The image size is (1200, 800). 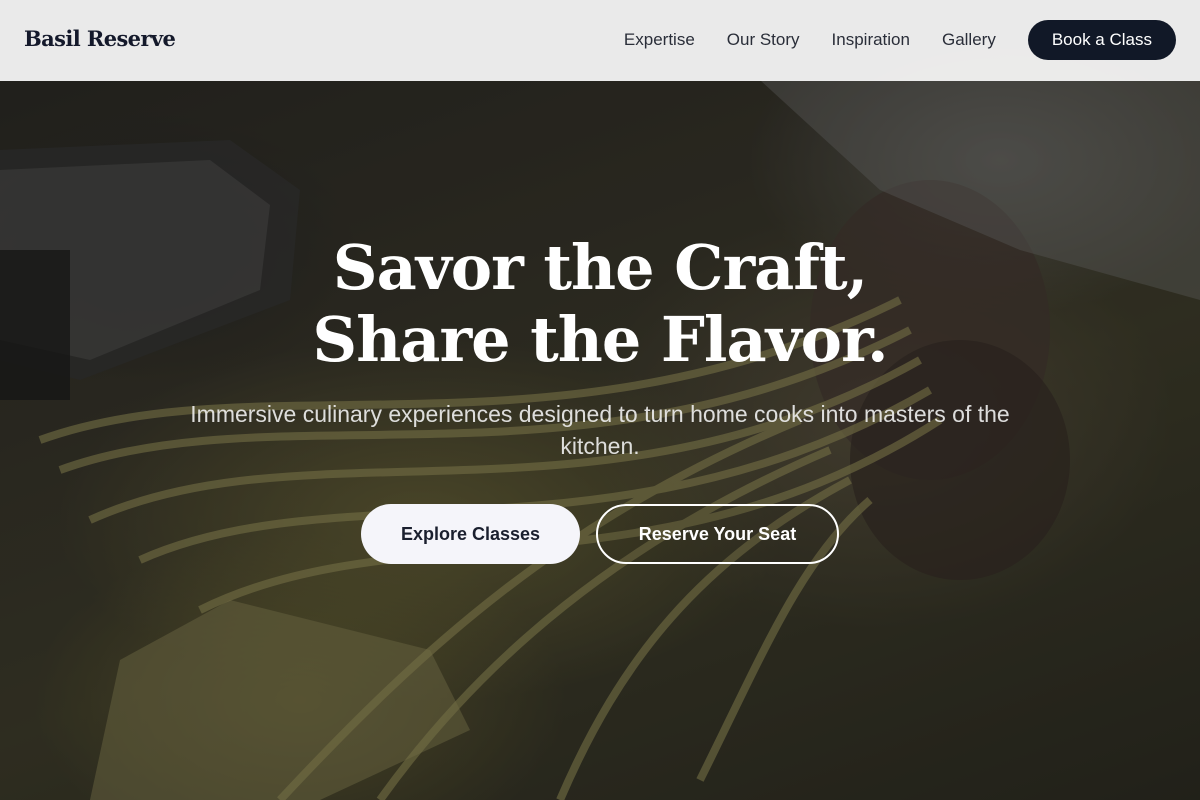 I want to click on hero-actions: Explore Classes Reserve Your Seat, so click(x=600, y=534).